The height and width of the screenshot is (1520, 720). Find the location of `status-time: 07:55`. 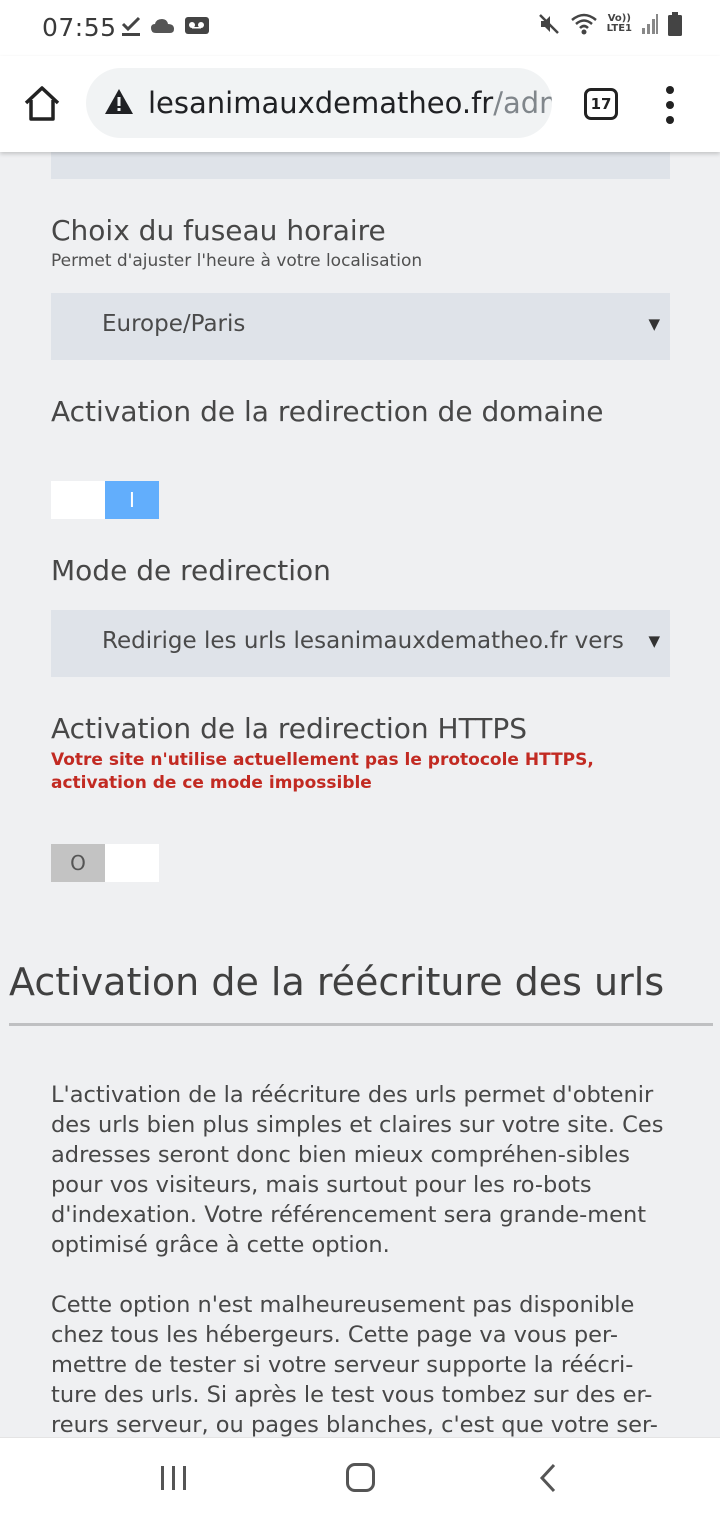

status-time: 07:55 is located at coordinates (79, 27).